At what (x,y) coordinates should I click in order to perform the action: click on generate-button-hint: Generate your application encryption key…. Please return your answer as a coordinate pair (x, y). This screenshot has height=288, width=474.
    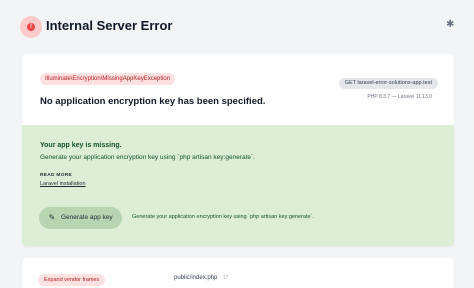
    Looking at the image, I should click on (223, 217).